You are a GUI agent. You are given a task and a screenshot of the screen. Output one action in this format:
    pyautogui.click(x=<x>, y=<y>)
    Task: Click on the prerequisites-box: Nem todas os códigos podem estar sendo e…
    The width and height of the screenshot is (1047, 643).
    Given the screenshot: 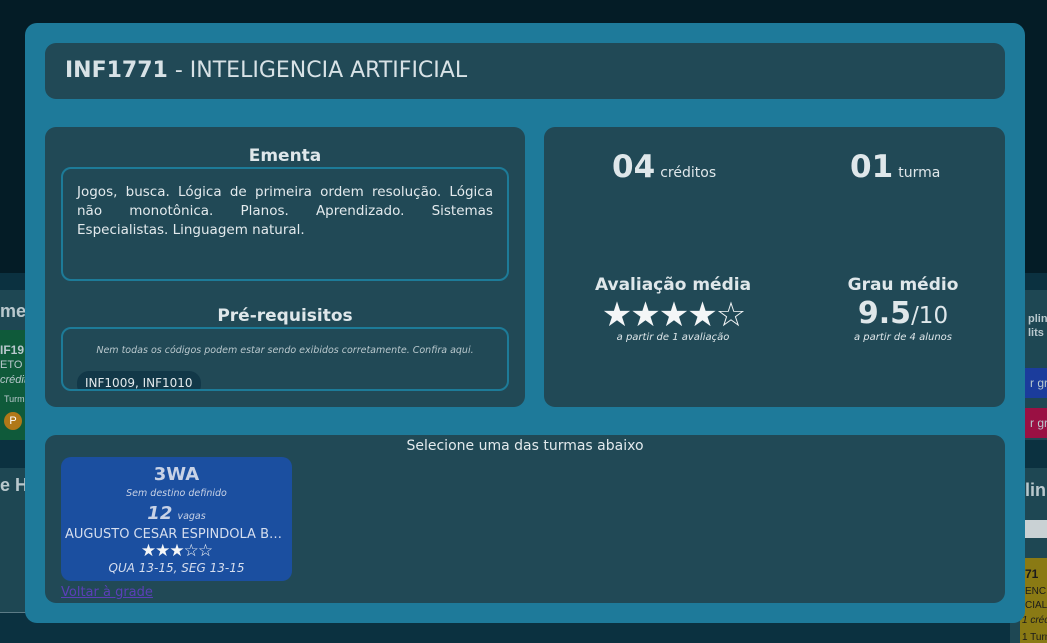 What is the action you would take?
    pyautogui.click(x=285, y=359)
    